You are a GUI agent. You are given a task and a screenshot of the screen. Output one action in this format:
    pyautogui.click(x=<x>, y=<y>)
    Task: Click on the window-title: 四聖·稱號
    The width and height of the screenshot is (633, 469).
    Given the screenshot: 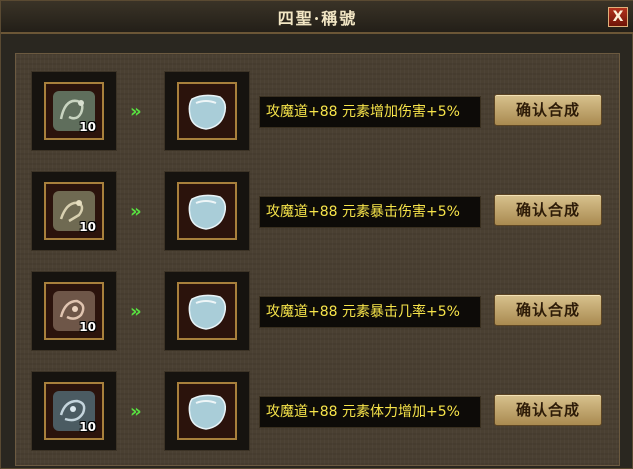 What is the action you would take?
    pyautogui.click(x=317, y=18)
    